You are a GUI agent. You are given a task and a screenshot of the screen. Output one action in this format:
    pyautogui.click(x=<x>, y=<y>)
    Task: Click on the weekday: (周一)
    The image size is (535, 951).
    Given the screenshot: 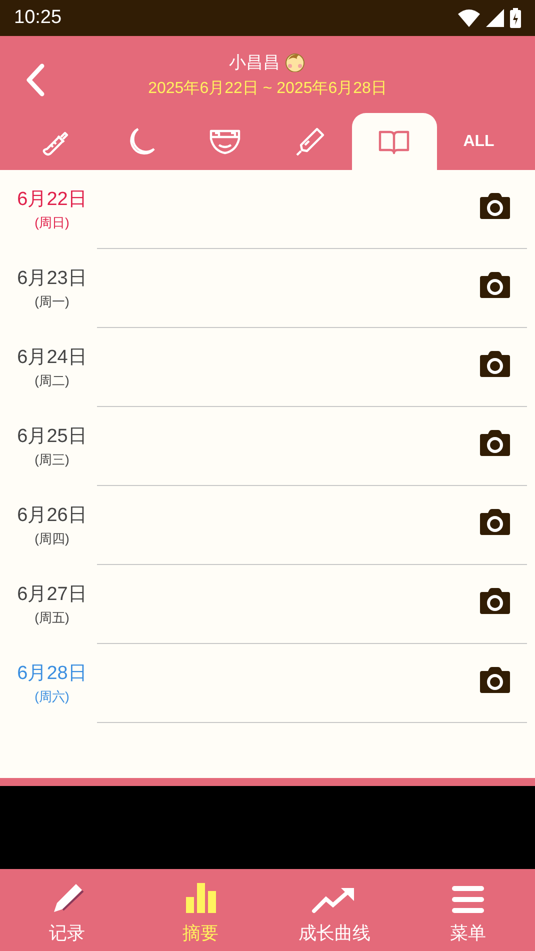 What is the action you would take?
    pyautogui.click(x=52, y=302)
    